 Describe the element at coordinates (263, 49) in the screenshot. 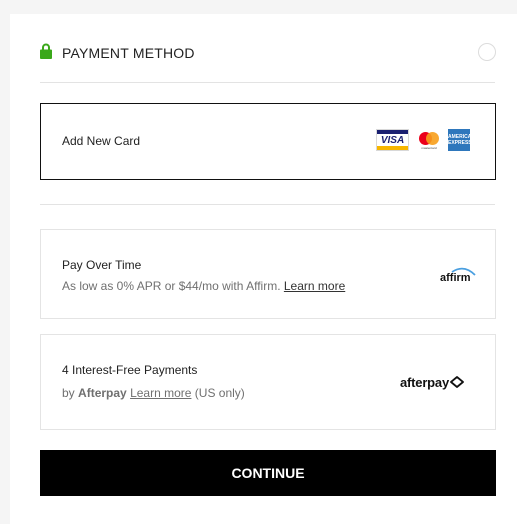

I see `payment-method-header: PAYMENT METHOD` at that location.